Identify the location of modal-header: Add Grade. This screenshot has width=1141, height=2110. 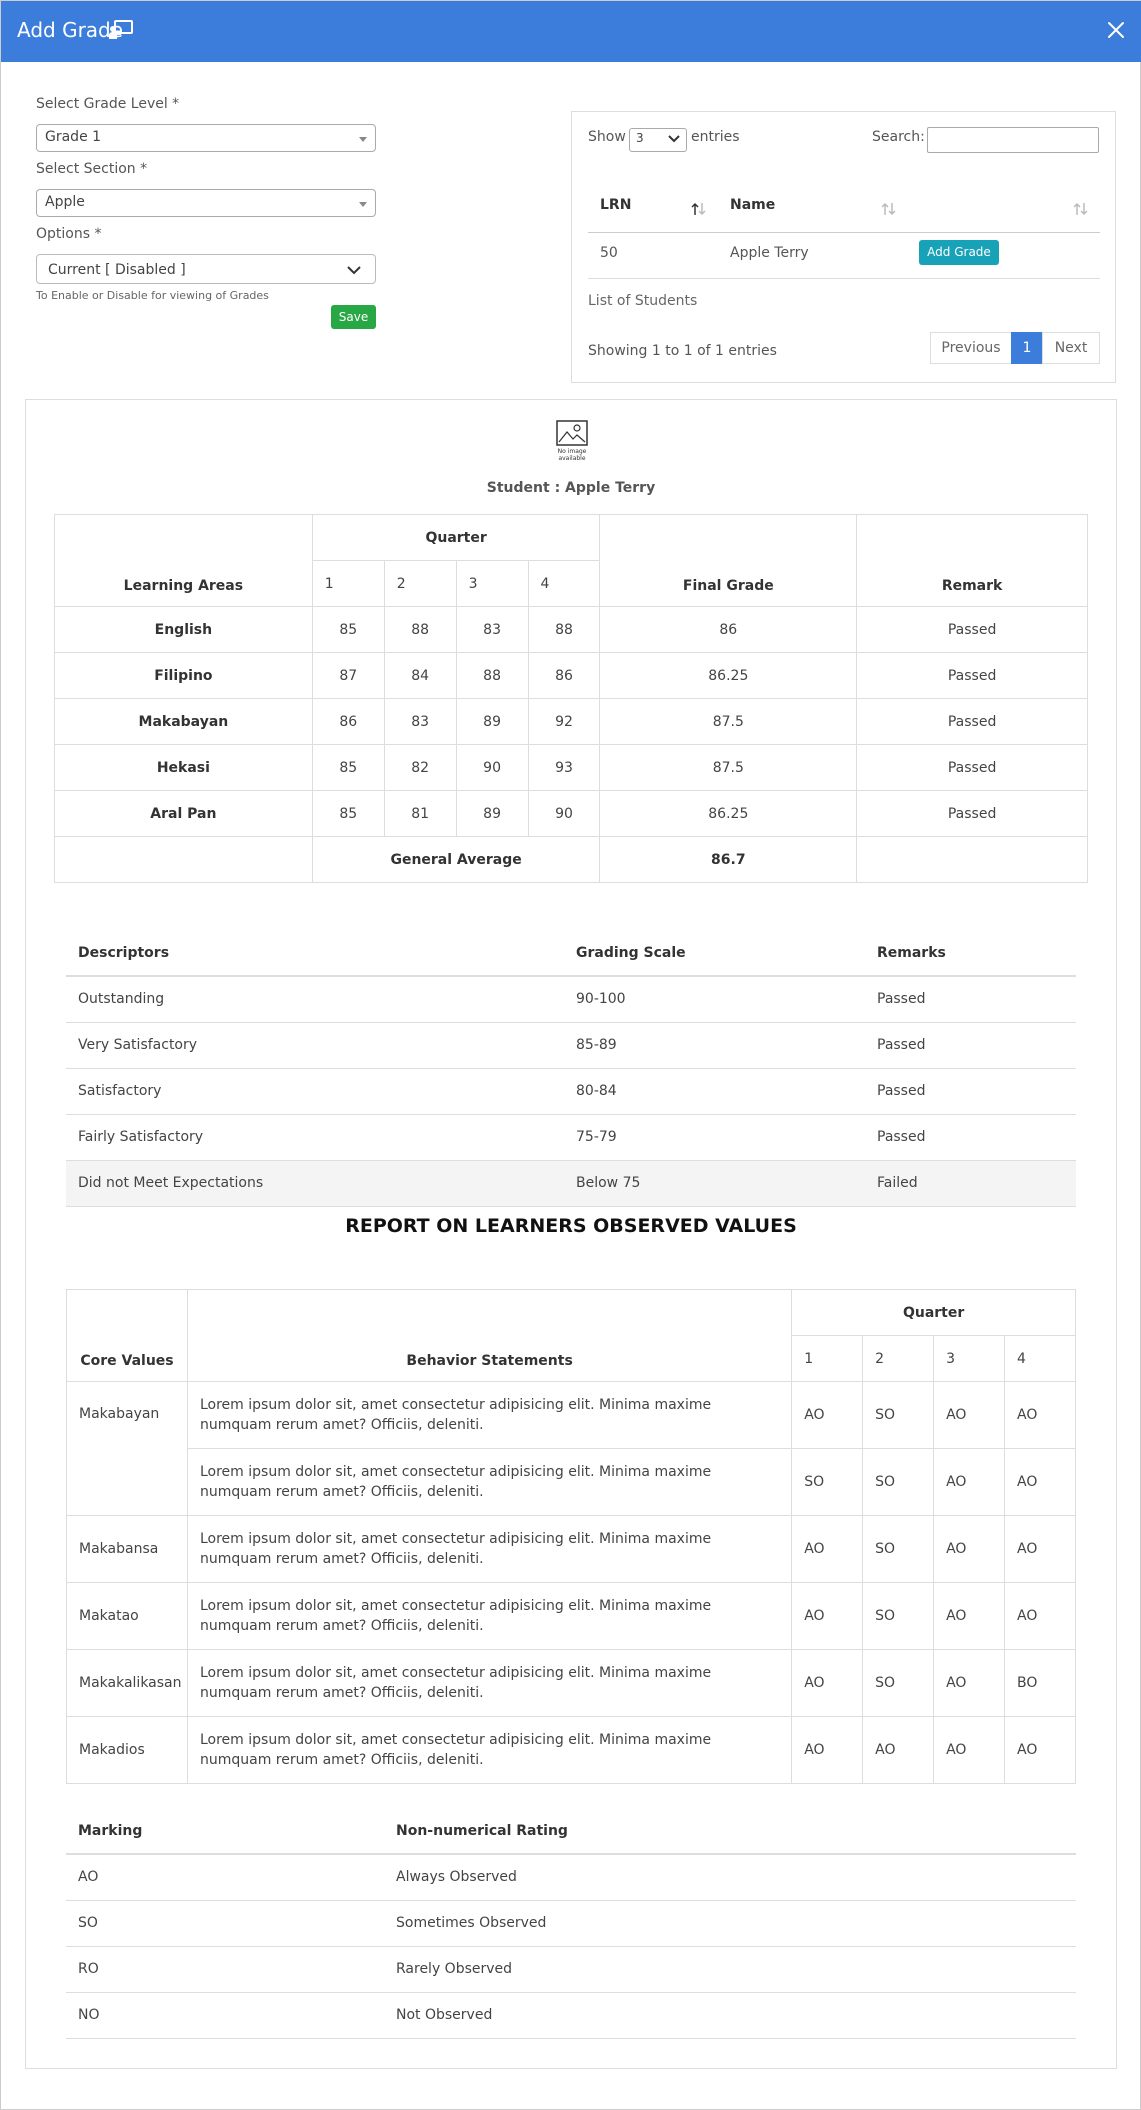
(571, 31).